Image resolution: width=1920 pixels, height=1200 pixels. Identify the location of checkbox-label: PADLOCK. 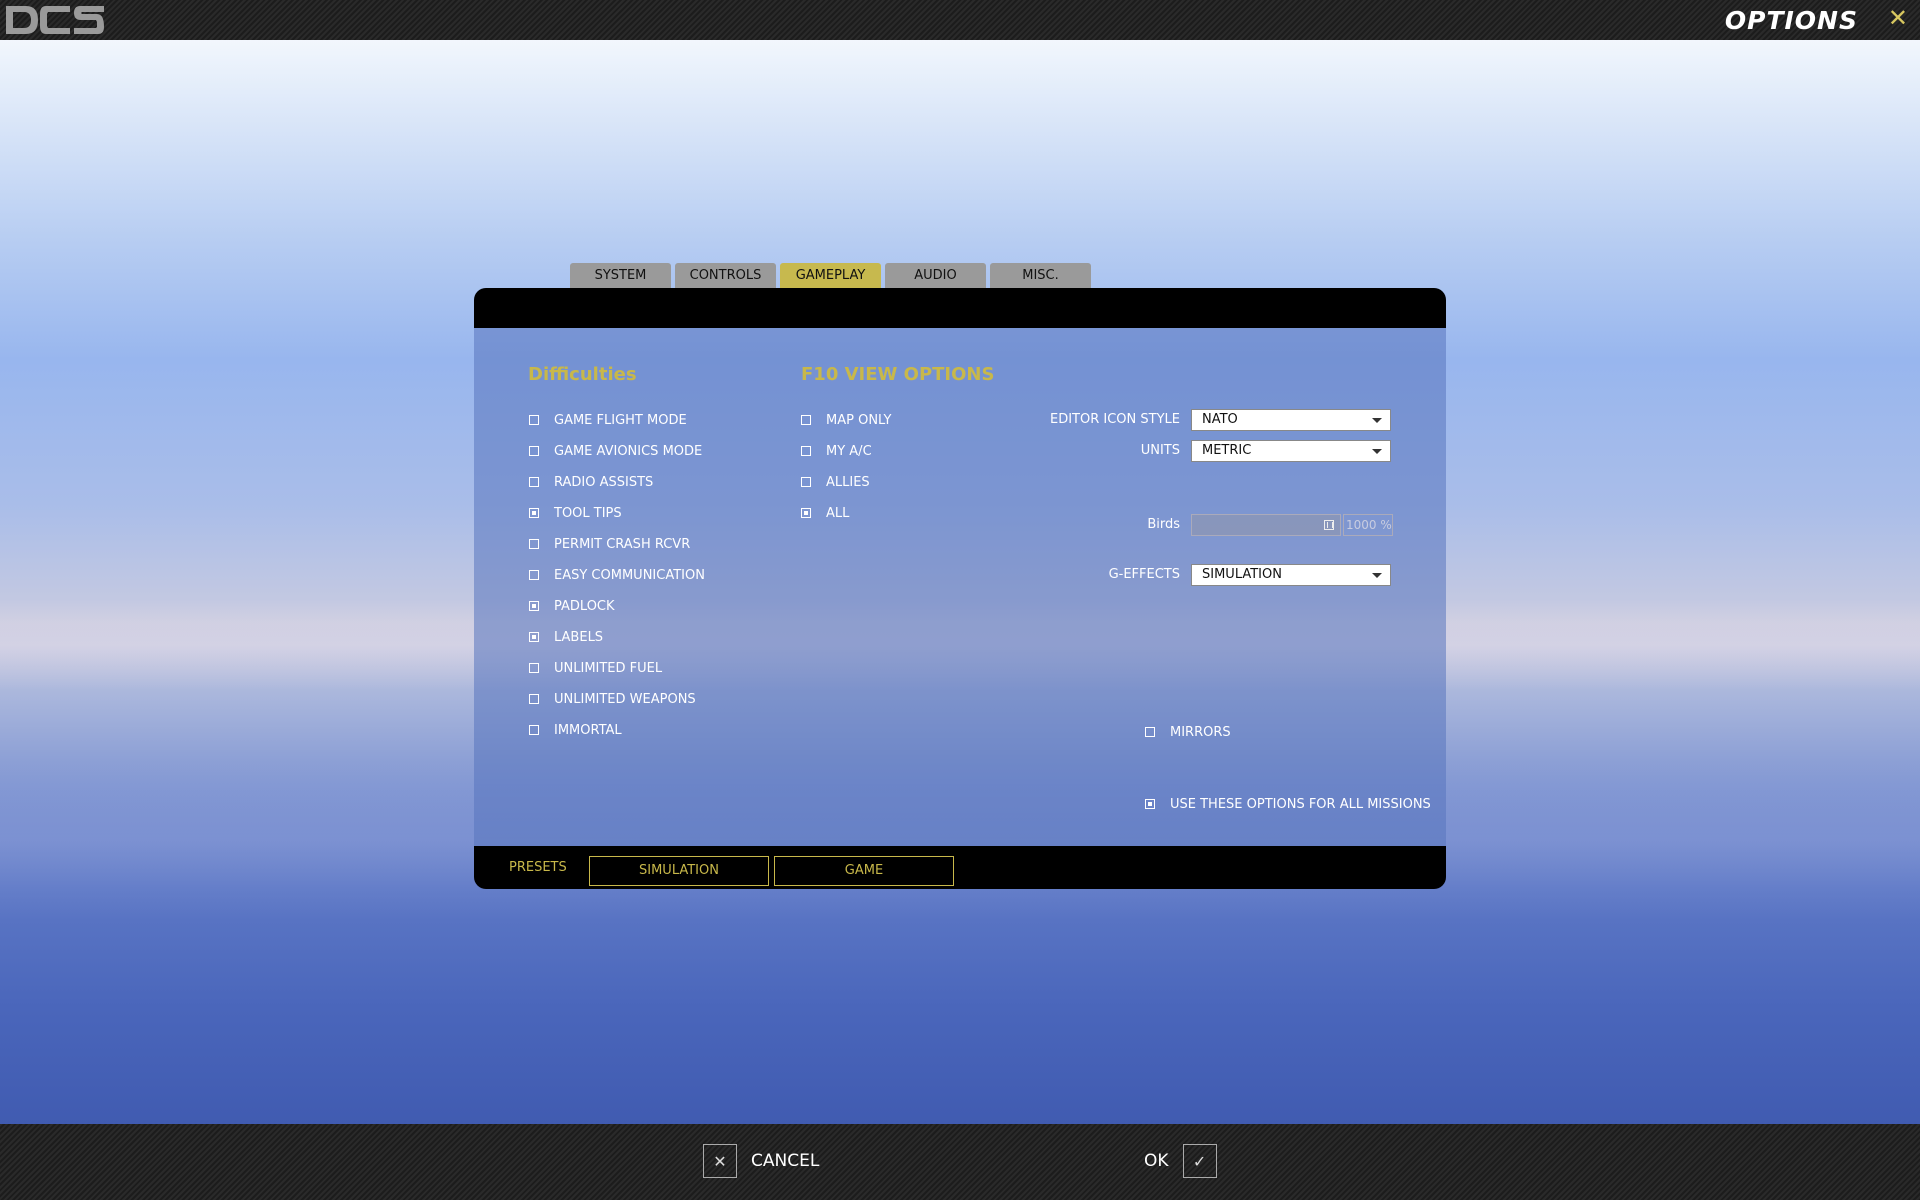
(584, 606).